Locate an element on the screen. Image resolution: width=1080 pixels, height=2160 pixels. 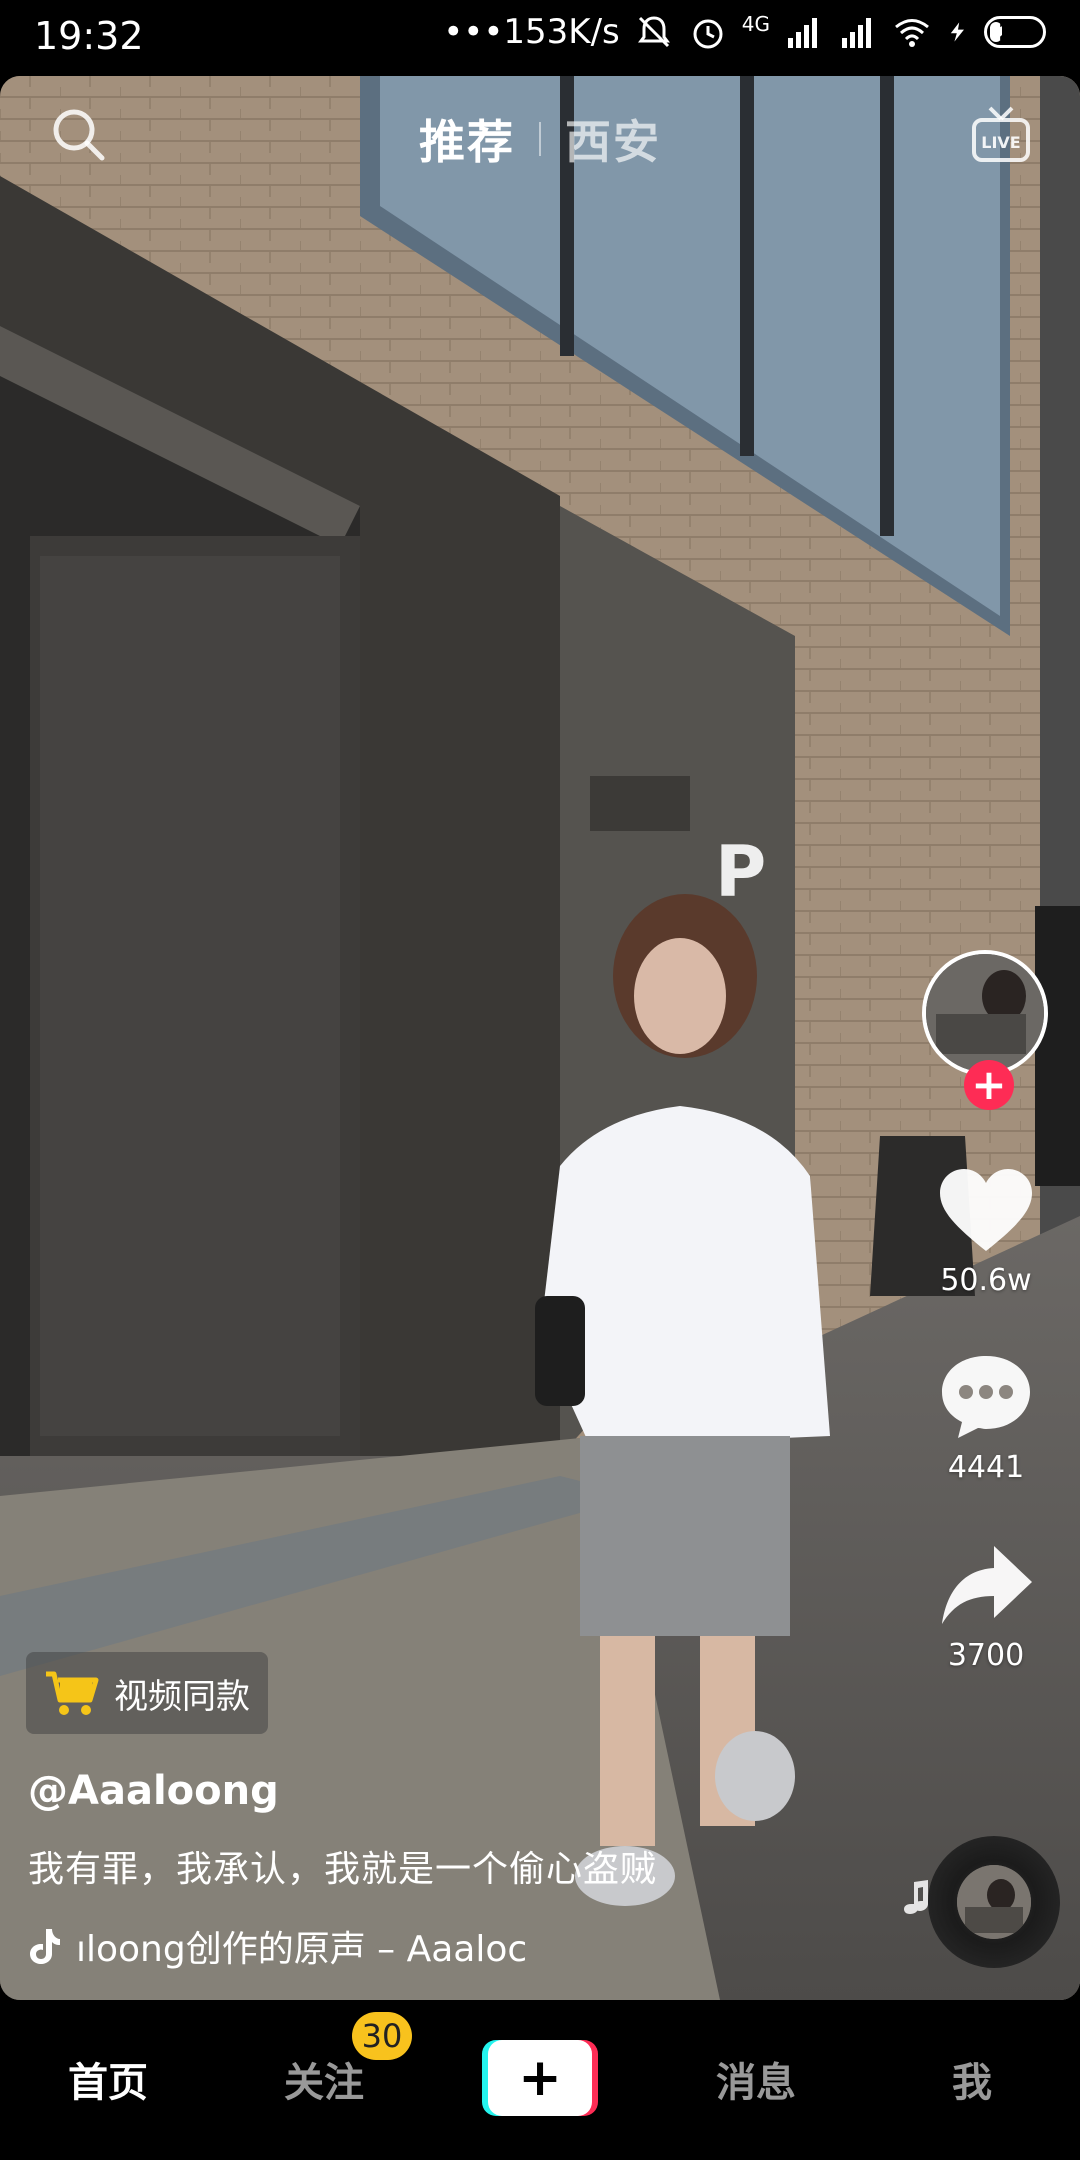
like-action: 50.6w is located at coordinates (986, 1231).